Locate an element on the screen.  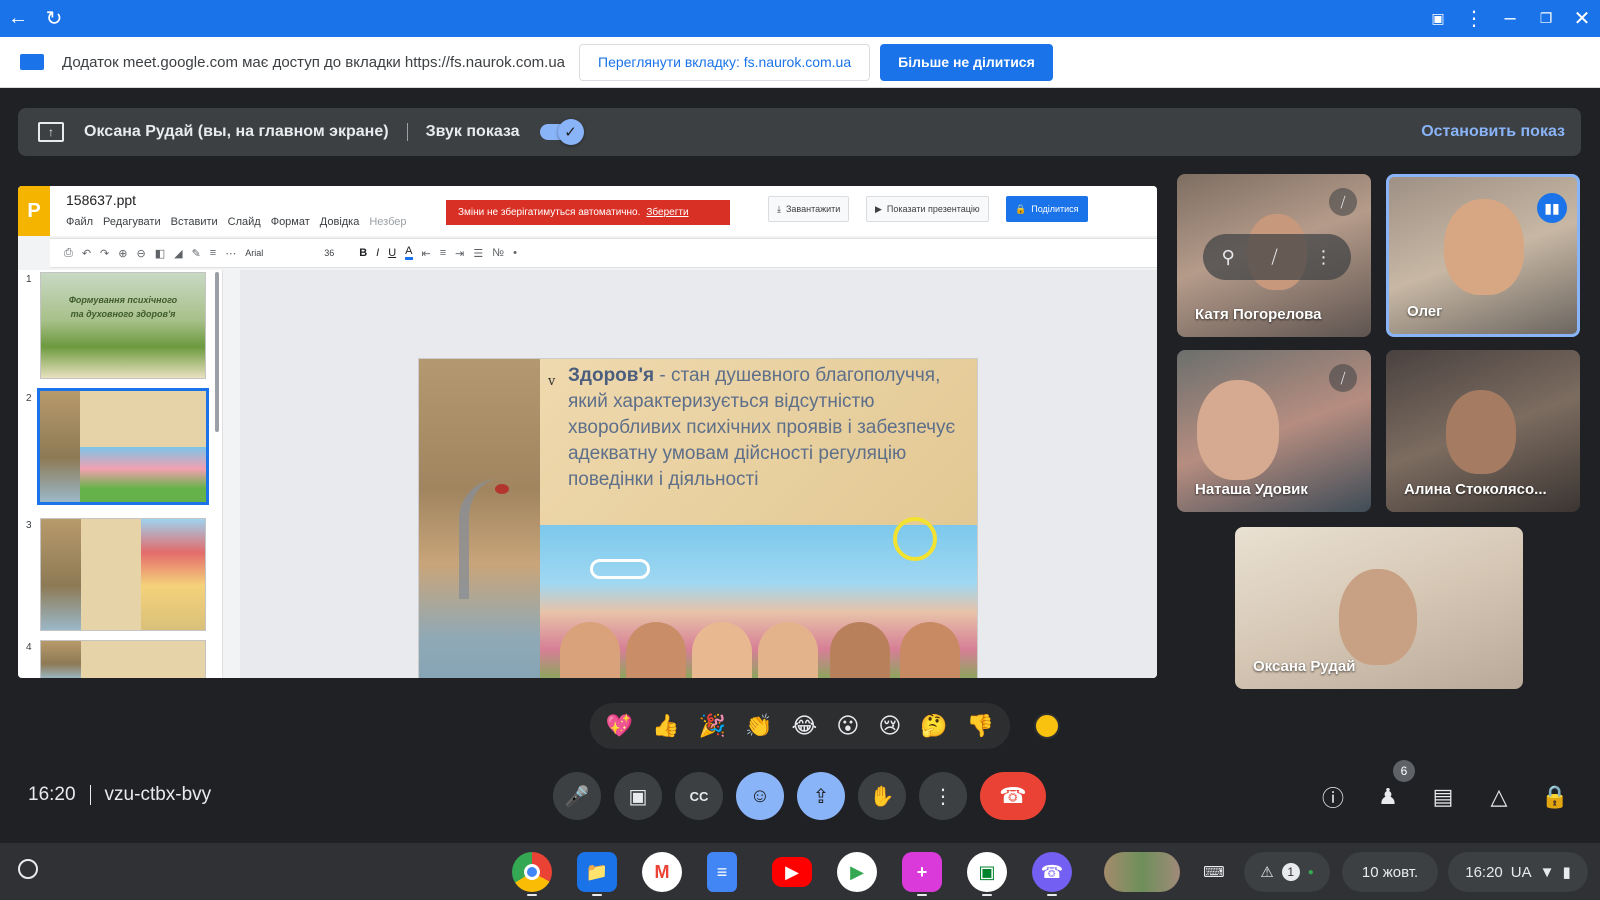
keyboard-icon: ⌨ is located at coordinates (1214, 872).